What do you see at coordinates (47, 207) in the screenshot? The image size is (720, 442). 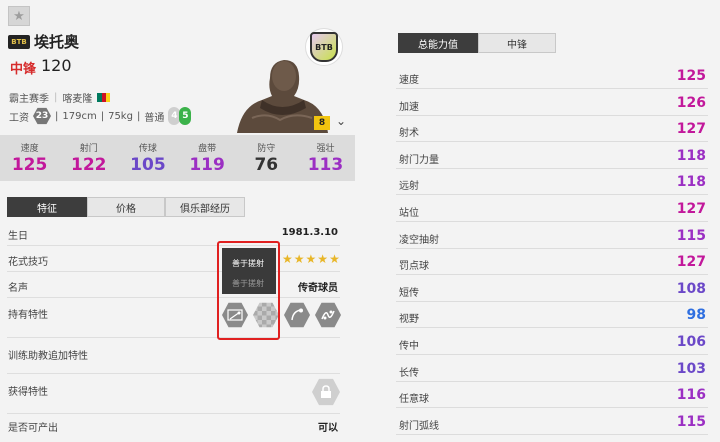 I see `tab-traits: 特征` at bounding box center [47, 207].